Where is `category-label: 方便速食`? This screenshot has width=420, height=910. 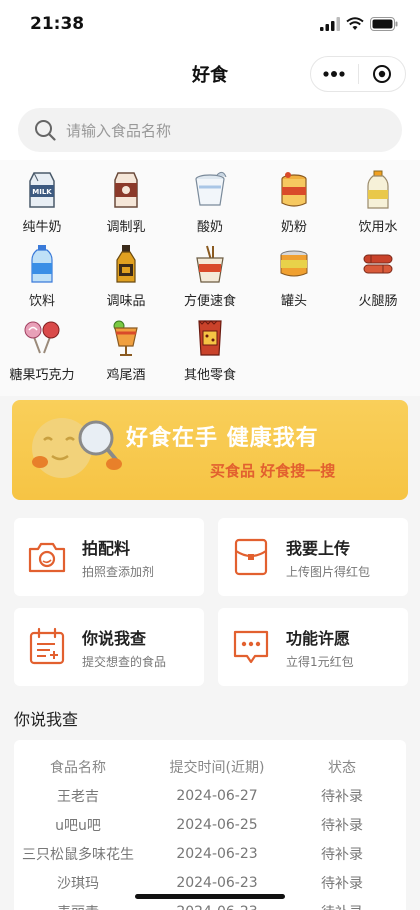 category-label: 方便速食 is located at coordinates (209, 301).